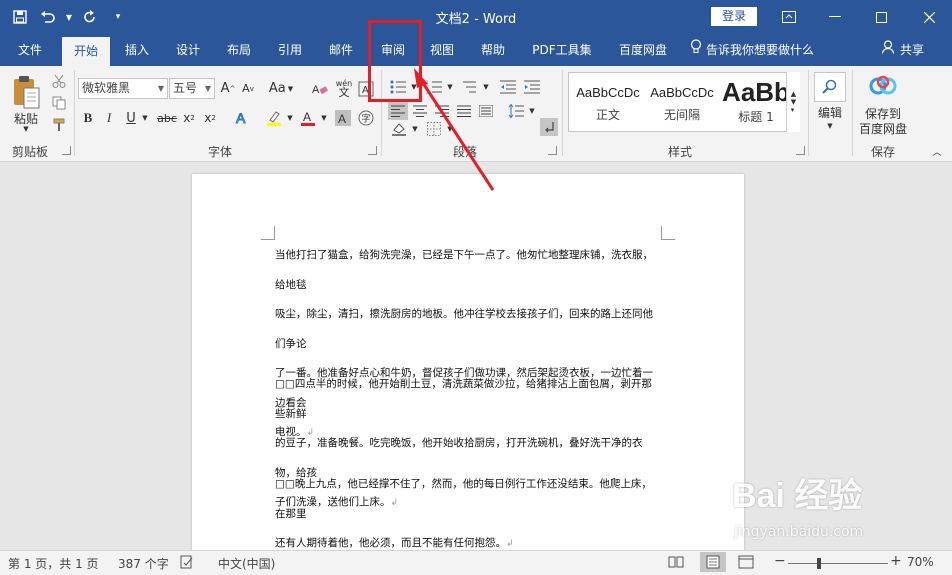  Describe the element at coordinates (109, 118) in the screenshot. I see `italic-icon: I` at that location.